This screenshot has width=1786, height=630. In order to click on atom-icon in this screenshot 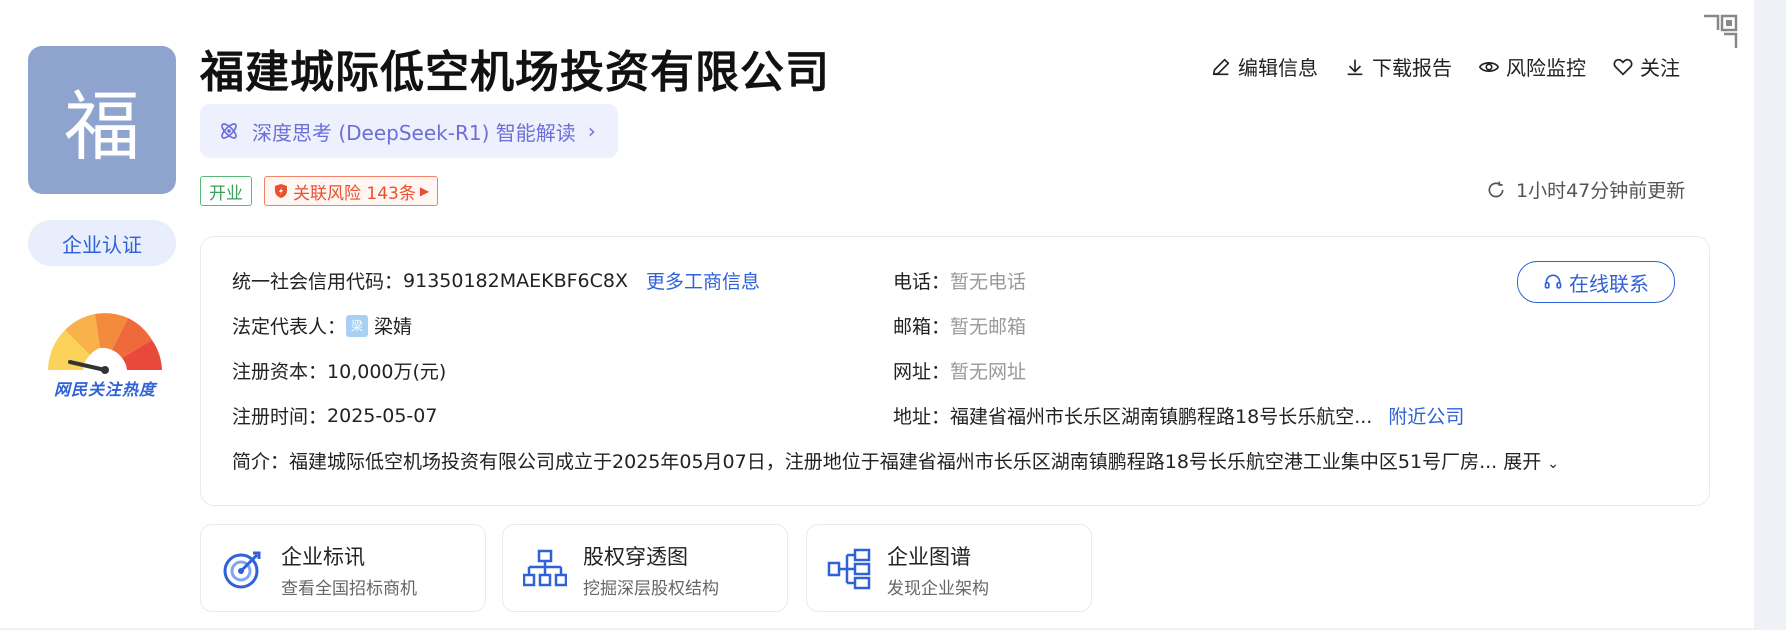, I will do `click(229, 131)`.